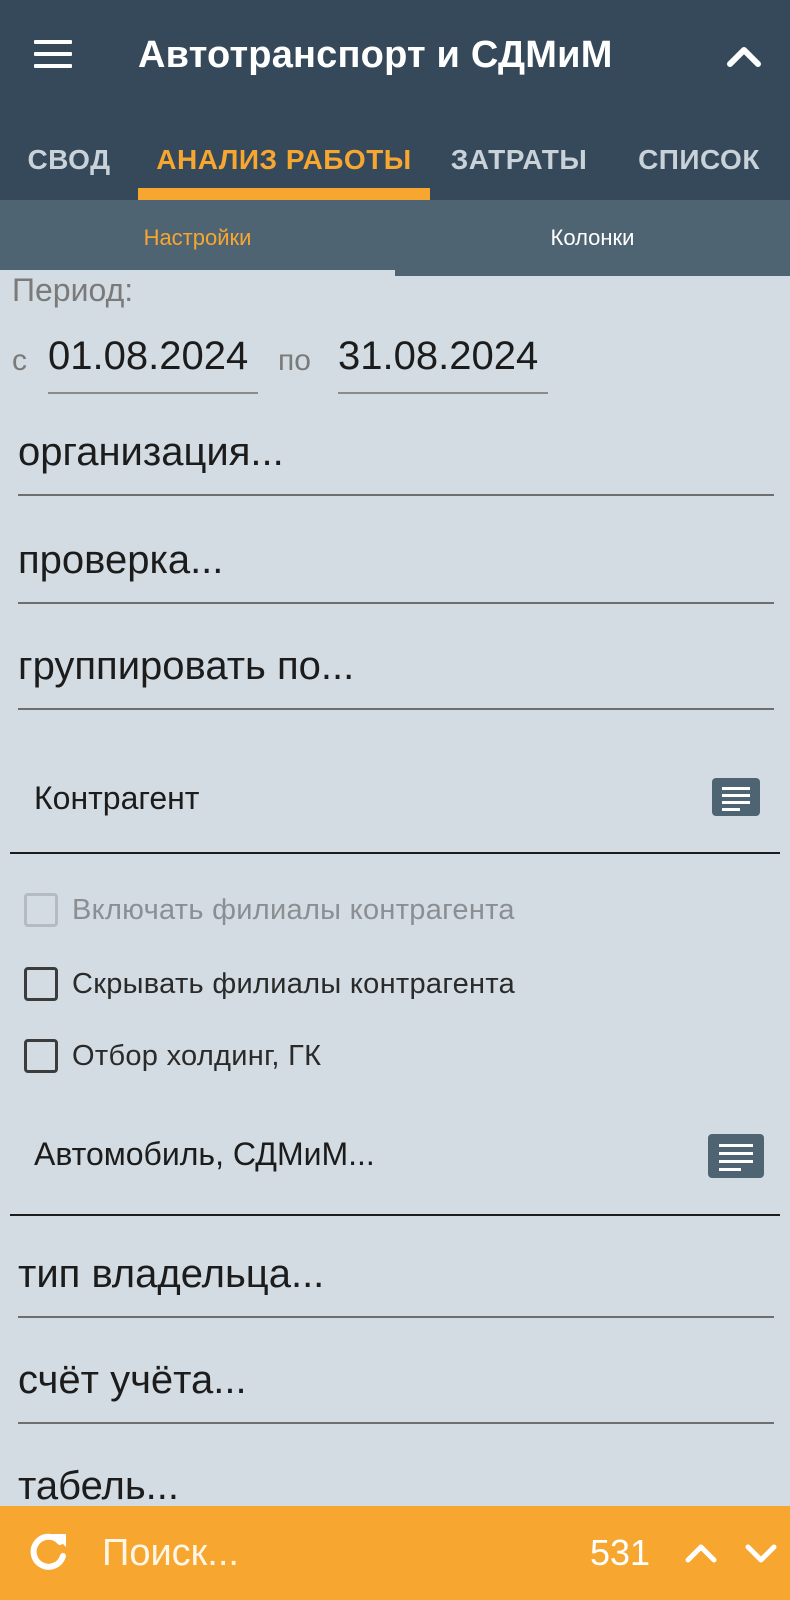  I want to click on include-branches-label: Включать филиалы контрагента, so click(293, 909).